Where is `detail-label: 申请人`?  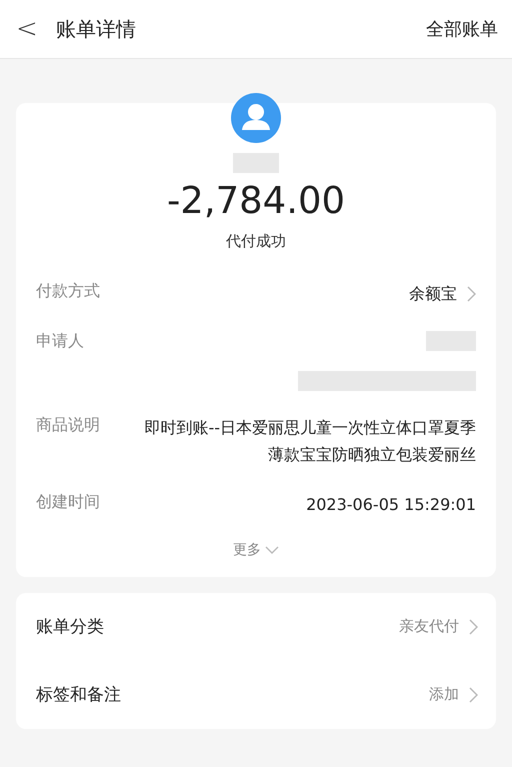
detail-label: 申请人 is located at coordinates (60, 341).